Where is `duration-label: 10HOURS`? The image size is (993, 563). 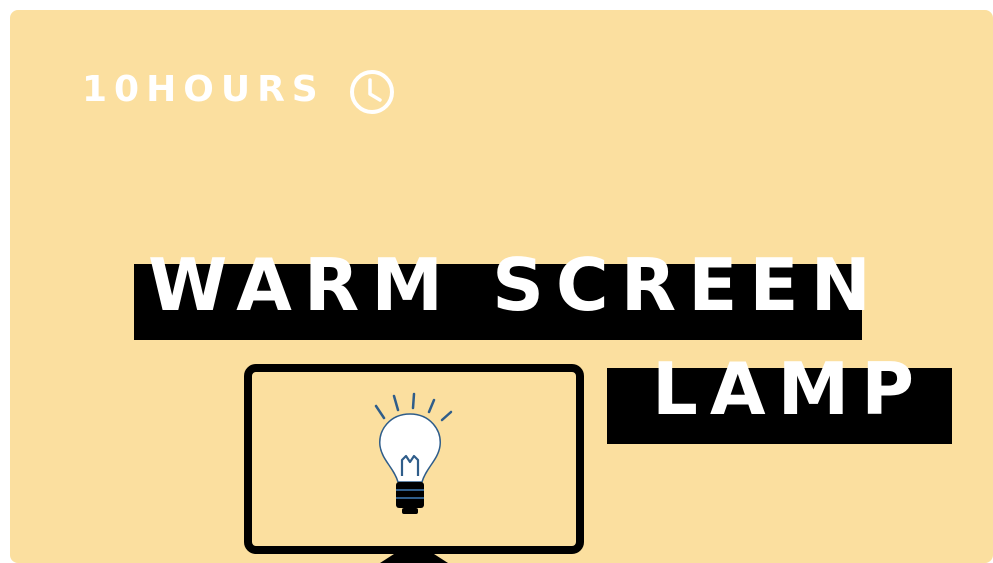
duration-label: 10HOURS is located at coordinates (203, 89).